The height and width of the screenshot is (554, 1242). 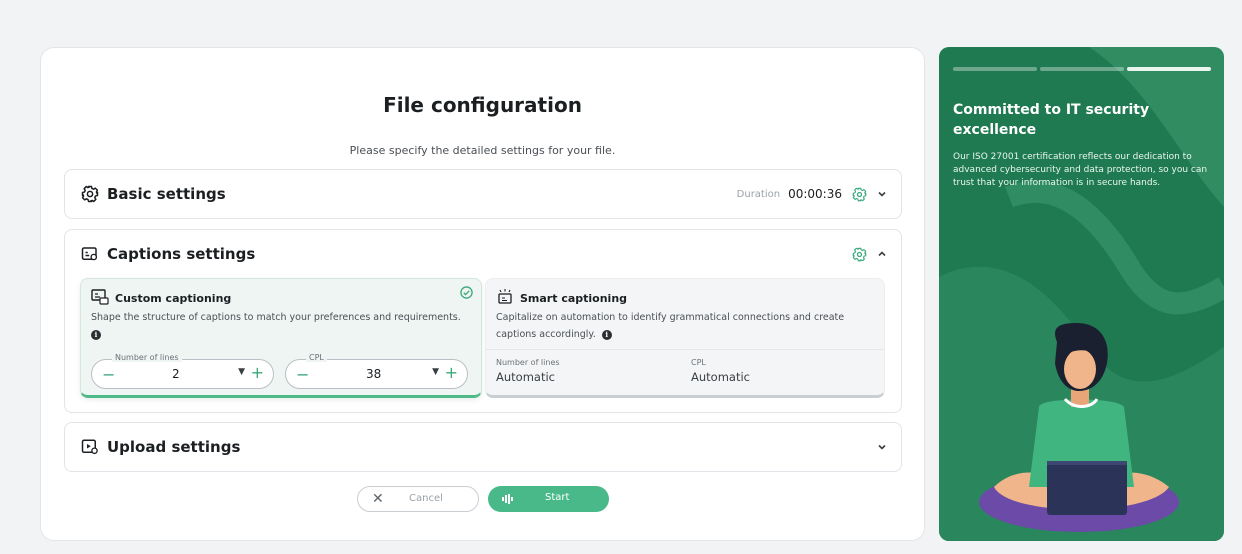 I want to click on custom-caption-icon, so click(x=100, y=298).